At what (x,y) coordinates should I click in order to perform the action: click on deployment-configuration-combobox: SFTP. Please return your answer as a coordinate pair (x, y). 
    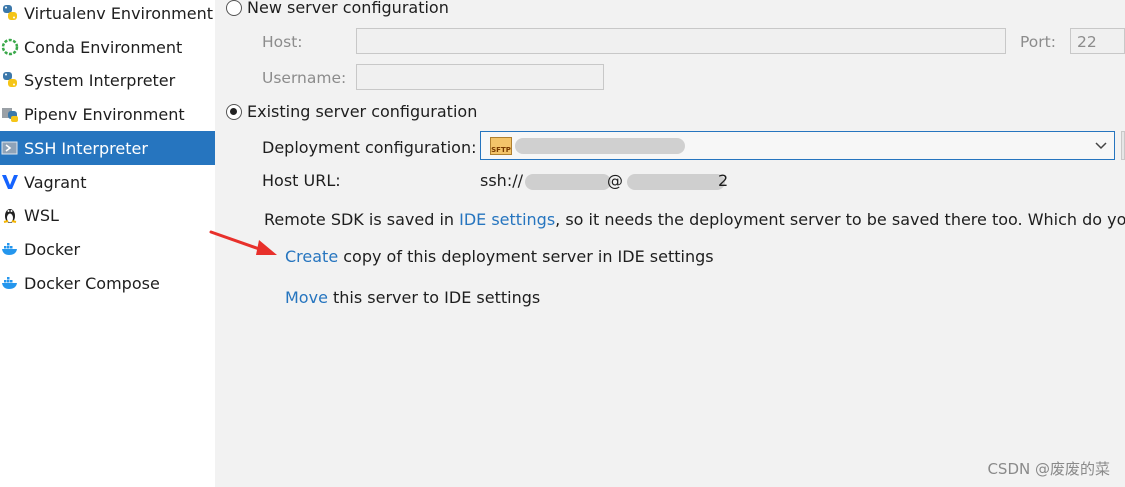
    Looking at the image, I should click on (797, 145).